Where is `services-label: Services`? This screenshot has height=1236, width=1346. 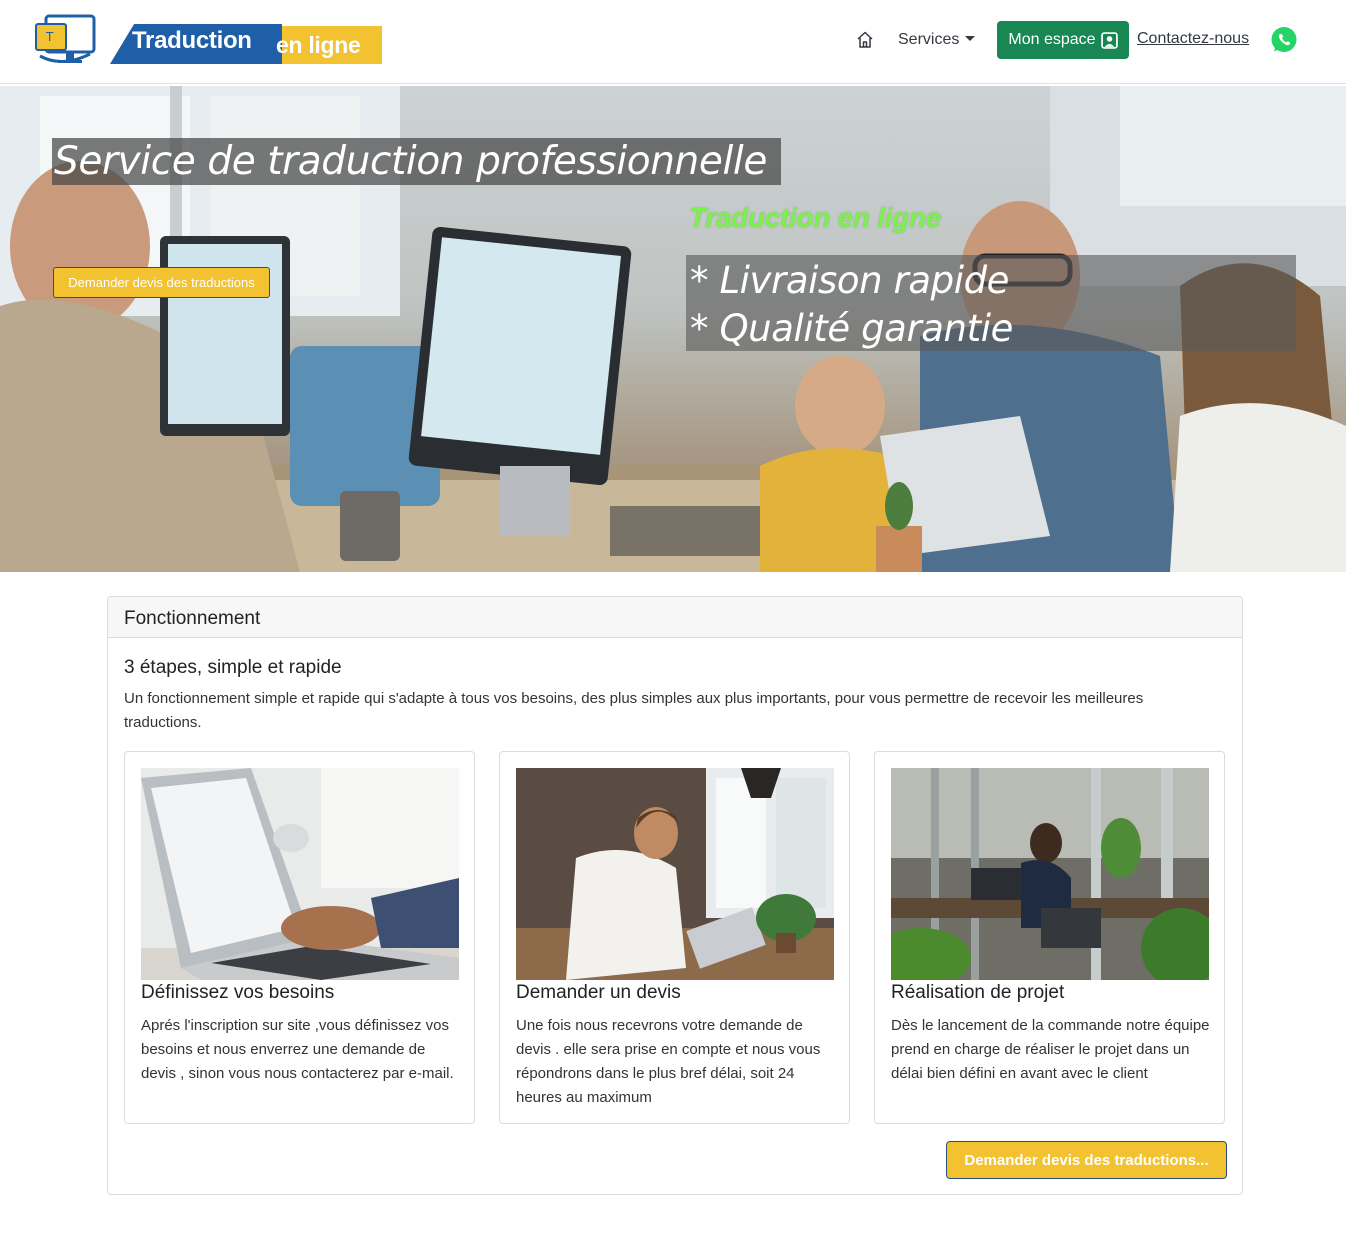 services-label: Services is located at coordinates (929, 39).